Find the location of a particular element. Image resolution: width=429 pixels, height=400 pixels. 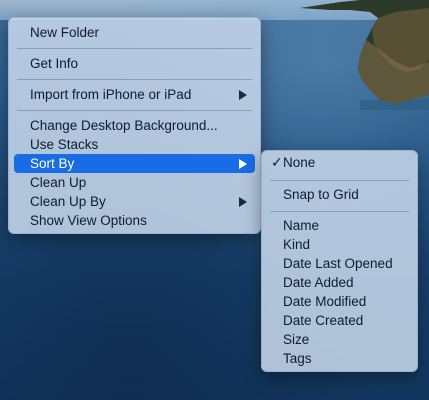

menu-item-label: Name is located at coordinates (301, 225).